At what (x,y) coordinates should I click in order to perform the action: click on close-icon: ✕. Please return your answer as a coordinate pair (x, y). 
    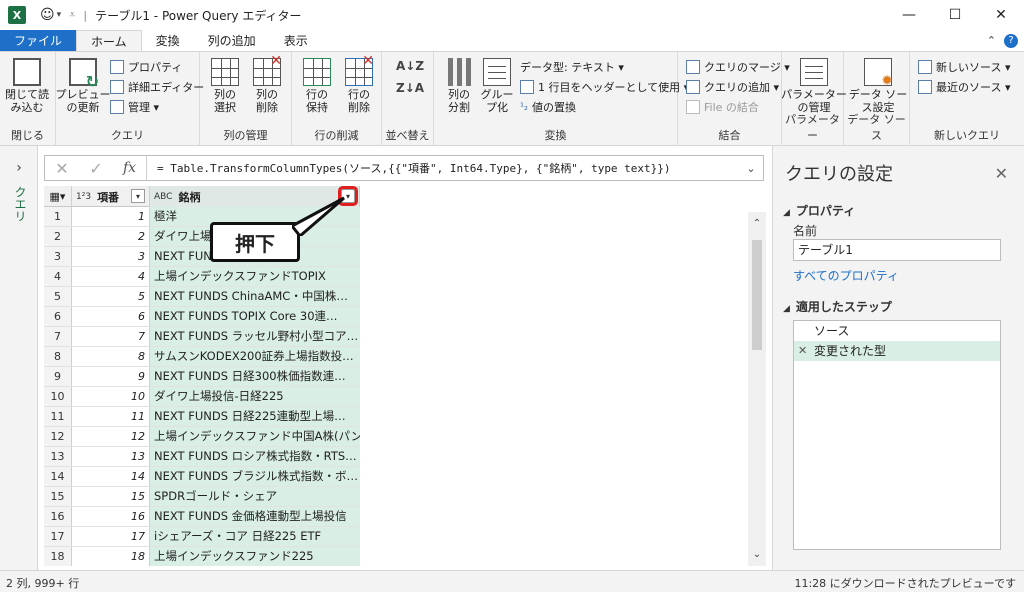
    Looking at the image, I should click on (1001, 173).